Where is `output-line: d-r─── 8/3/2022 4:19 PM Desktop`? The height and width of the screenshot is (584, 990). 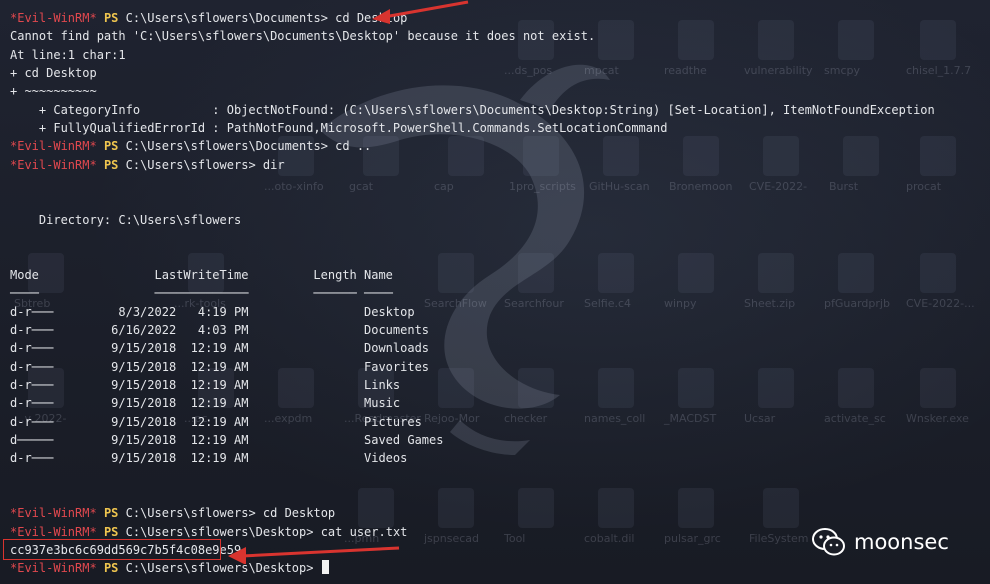 output-line: d-r─── 8/3/2022 4:19 PM Desktop is located at coordinates (490, 312).